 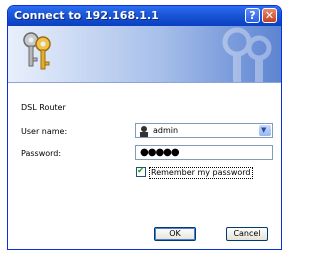 I want to click on checkmark-icon: ✔, so click(x=141, y=171).